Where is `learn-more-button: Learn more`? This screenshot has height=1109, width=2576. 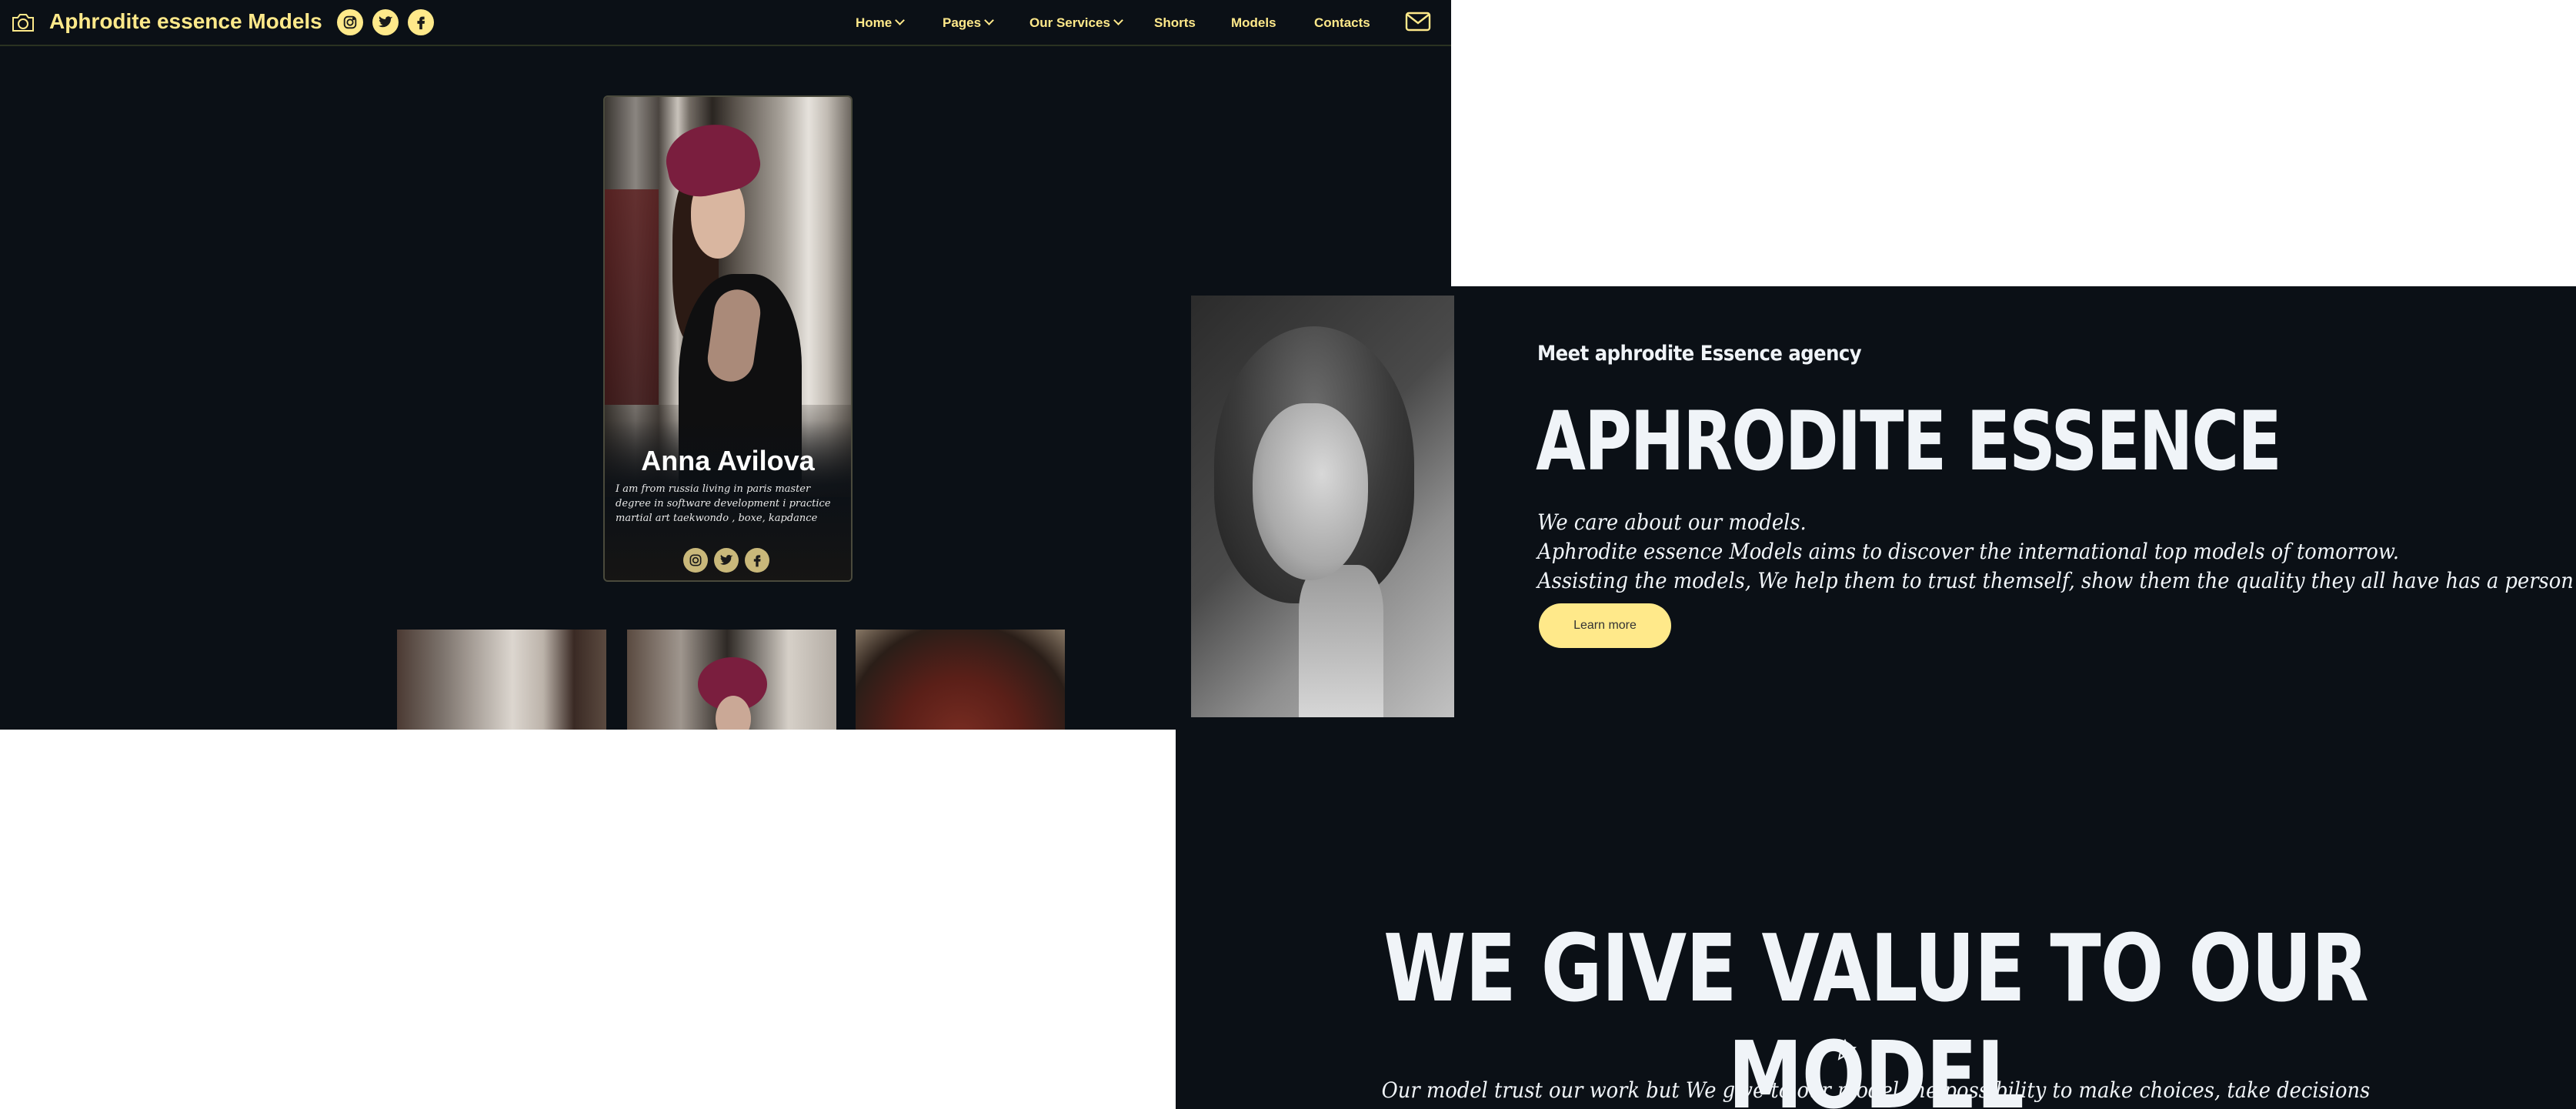
learn-more-button: Learn more is located at coordinates (1605, 625).